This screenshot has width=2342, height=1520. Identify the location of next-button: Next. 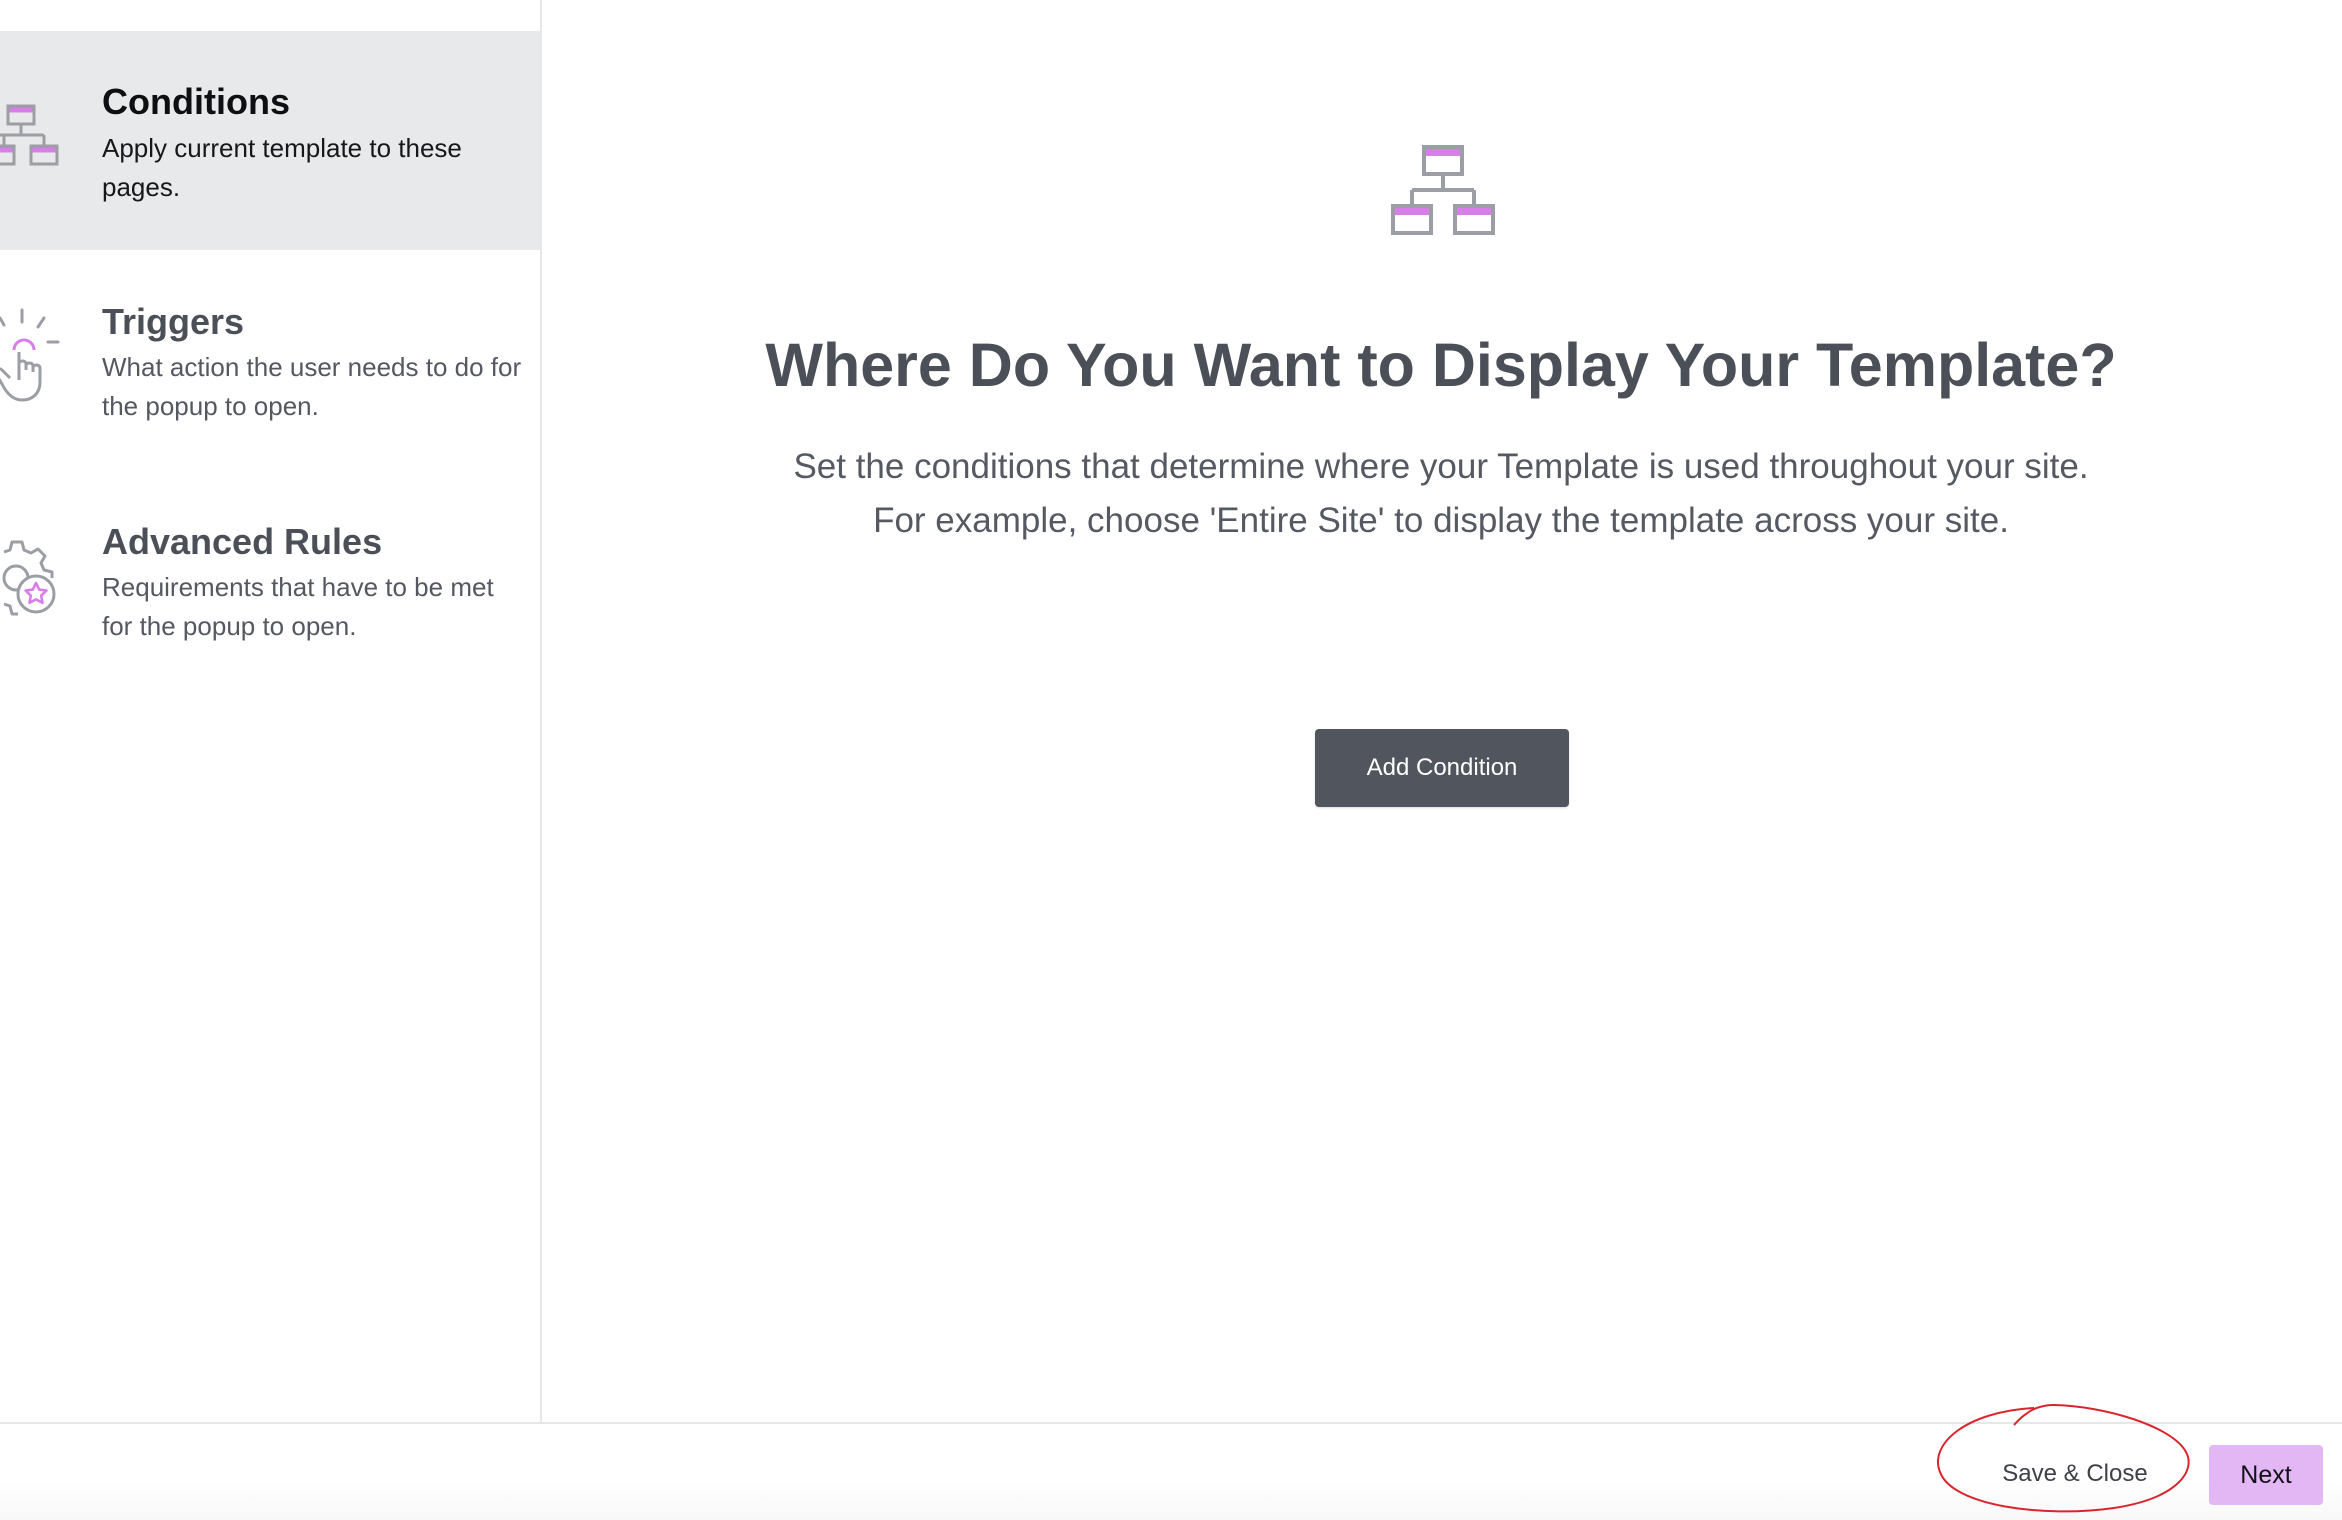
(2266, 1475).